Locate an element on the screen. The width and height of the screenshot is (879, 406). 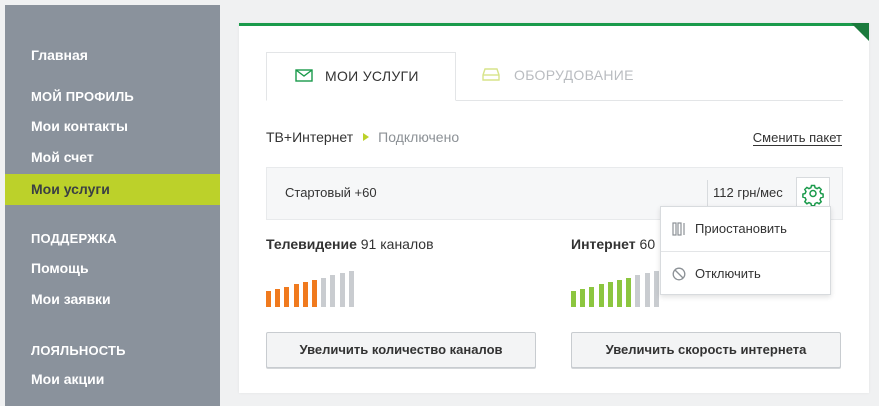
sidebar-item-contacts: Мои контакты is located at coordinates (112, 126).